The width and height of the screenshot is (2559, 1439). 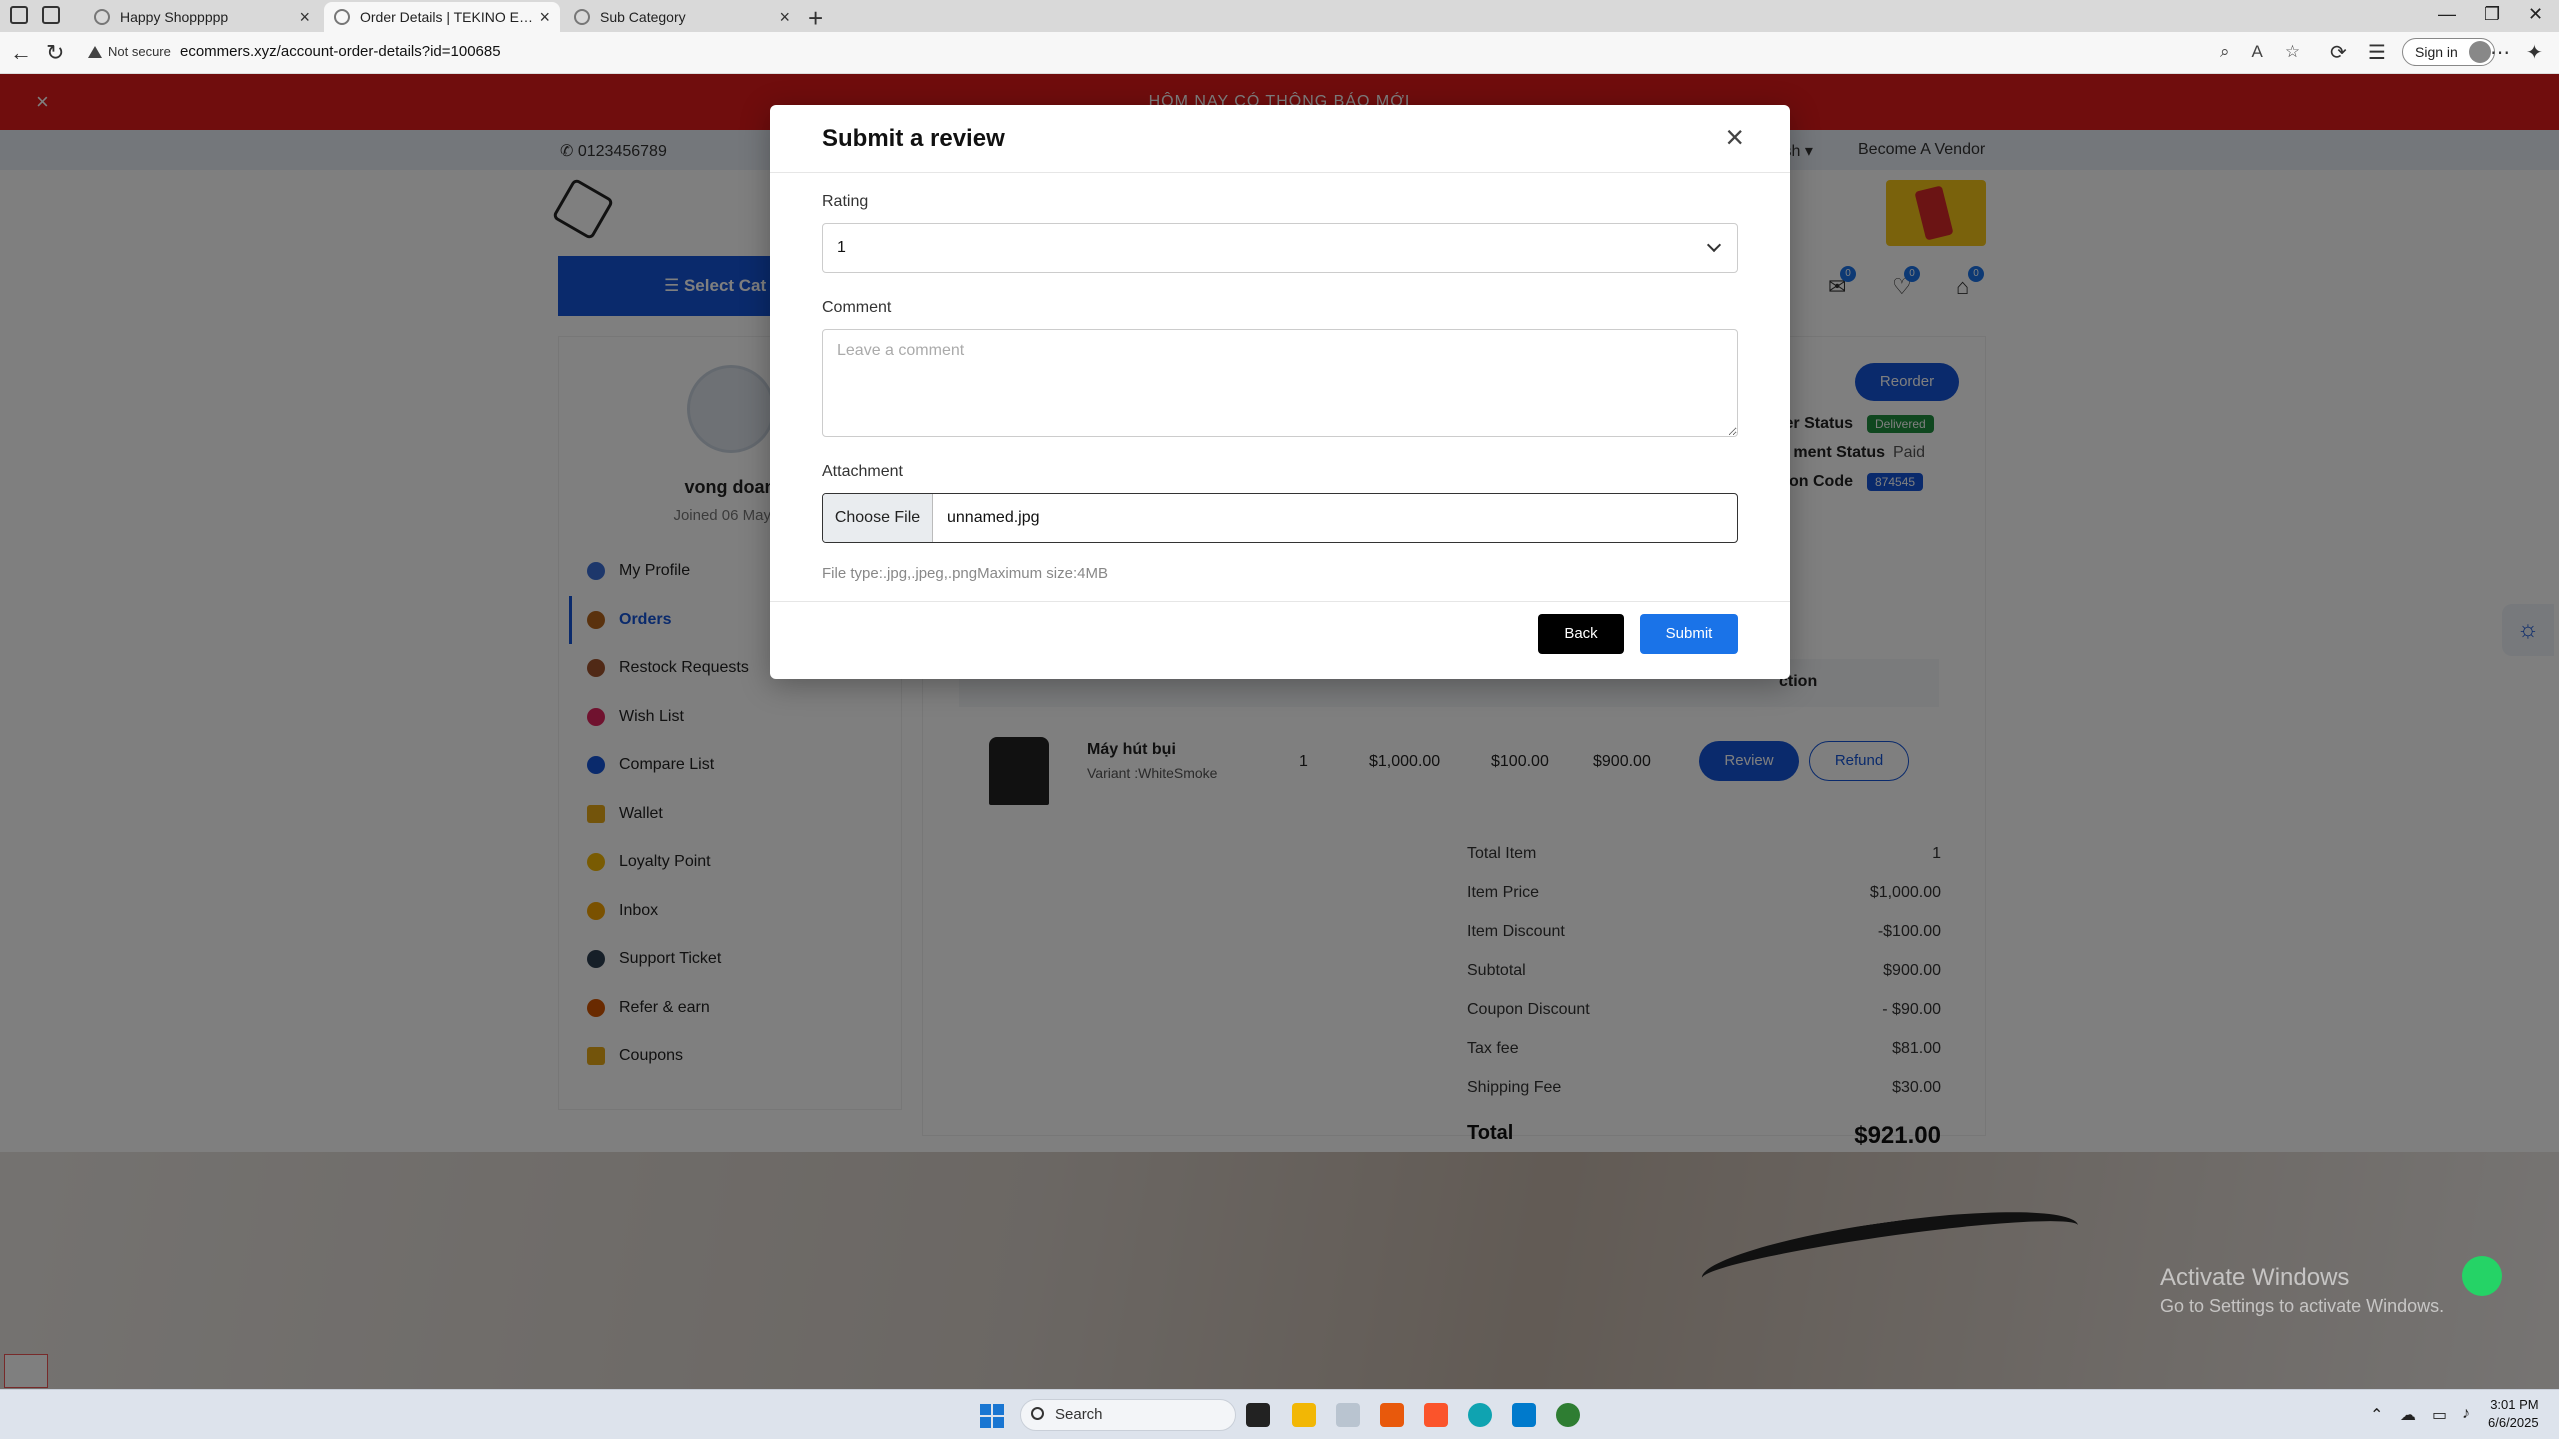 What do you see at coordinates (2479, 52) in the screenshot?
I see `avatar-icon` at bounding box center [2479, 52].